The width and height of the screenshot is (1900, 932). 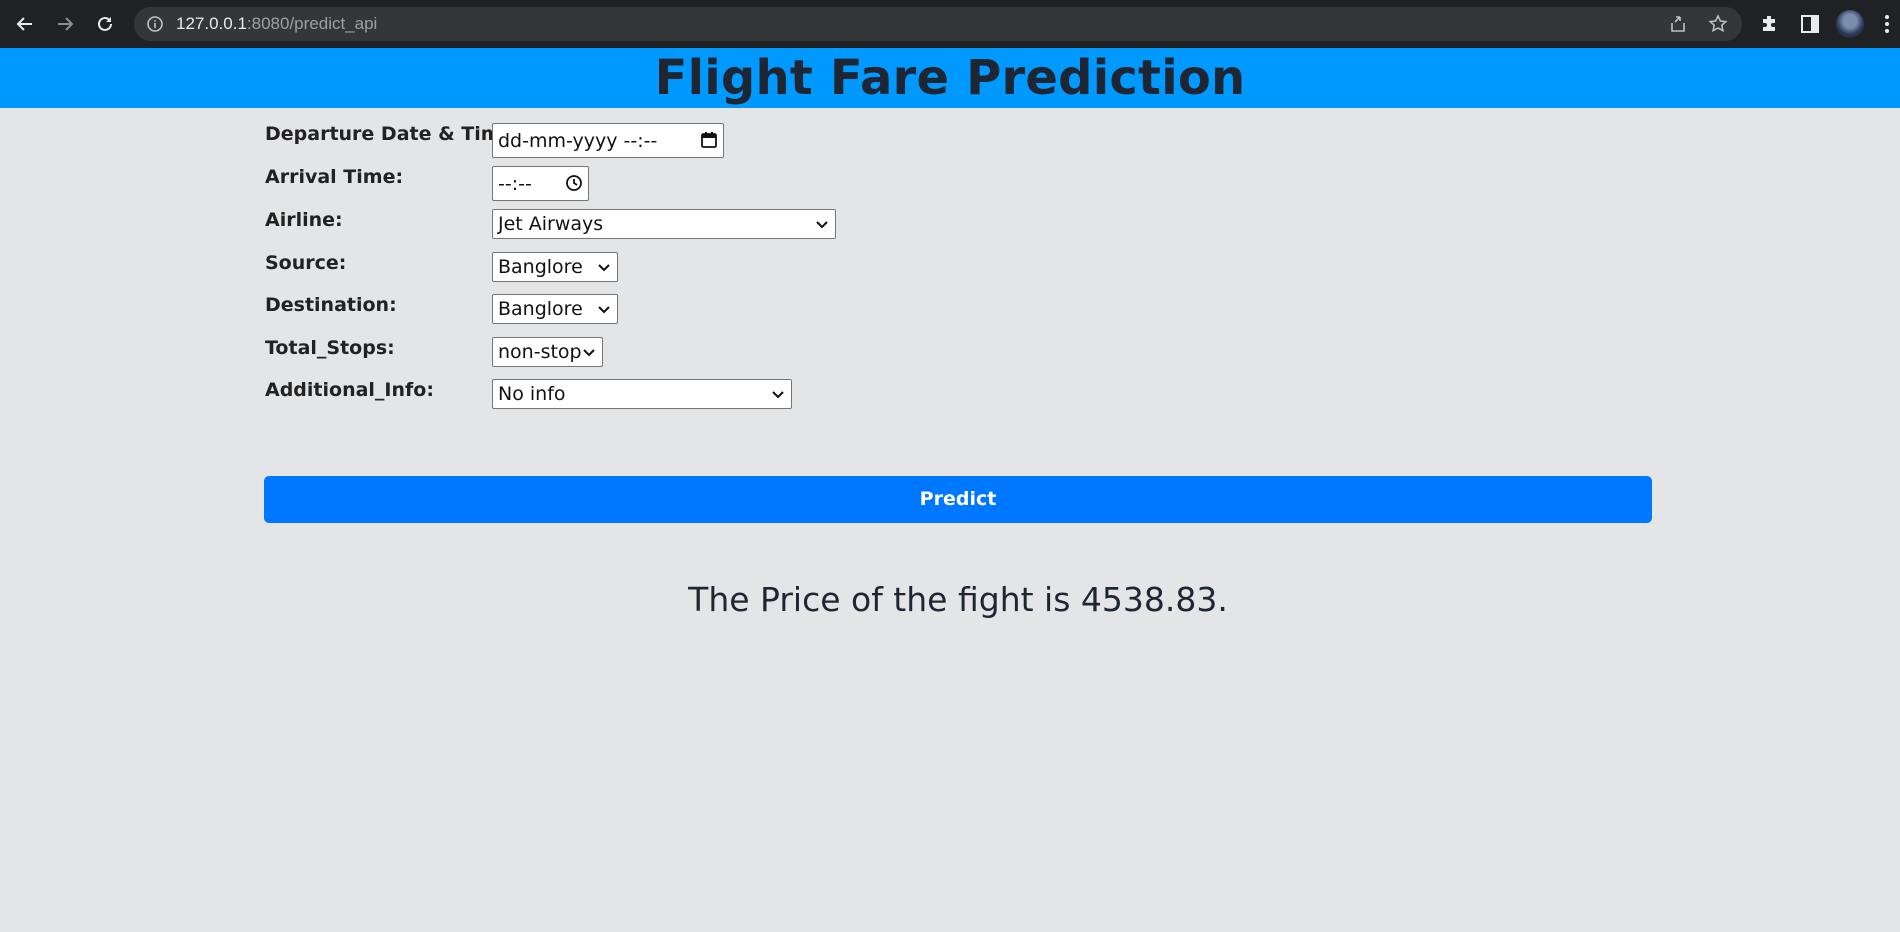 I want to click on share-icon, so click(x=1678, y=24).